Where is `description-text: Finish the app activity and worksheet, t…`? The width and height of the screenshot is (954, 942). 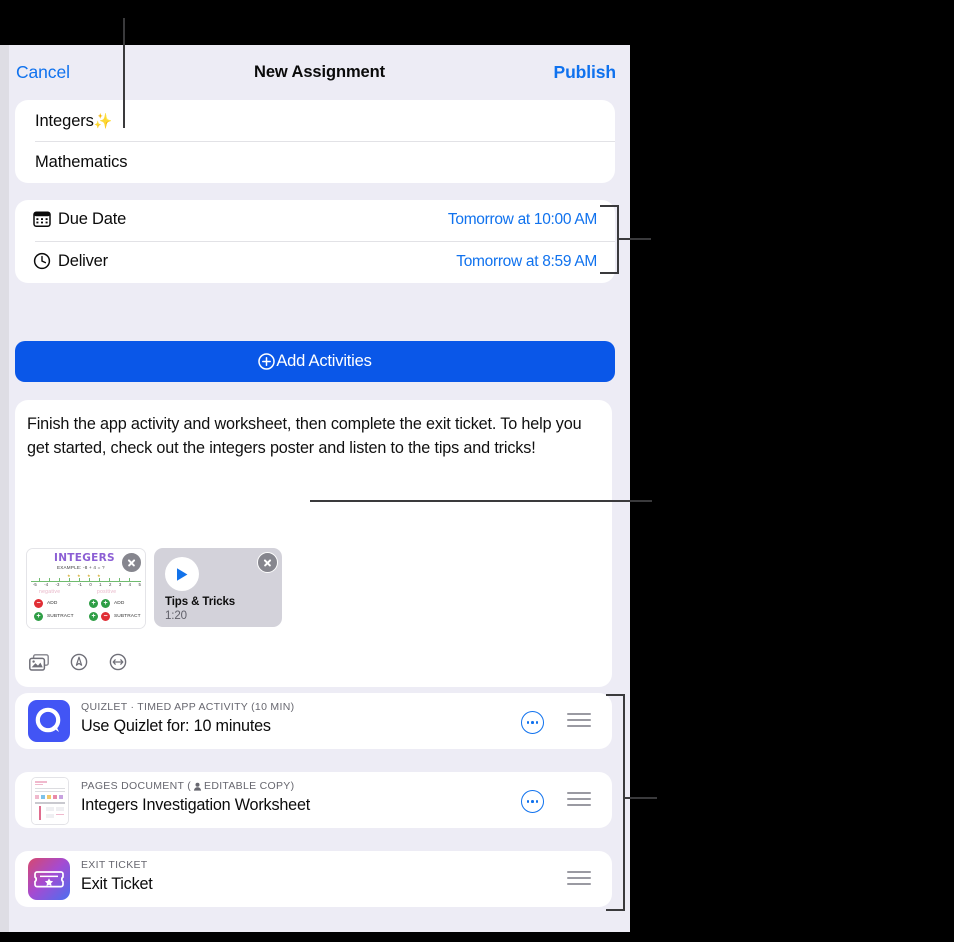
description-text: Finish the app activity and worksheet, t… is located at coordinates (312, 436).